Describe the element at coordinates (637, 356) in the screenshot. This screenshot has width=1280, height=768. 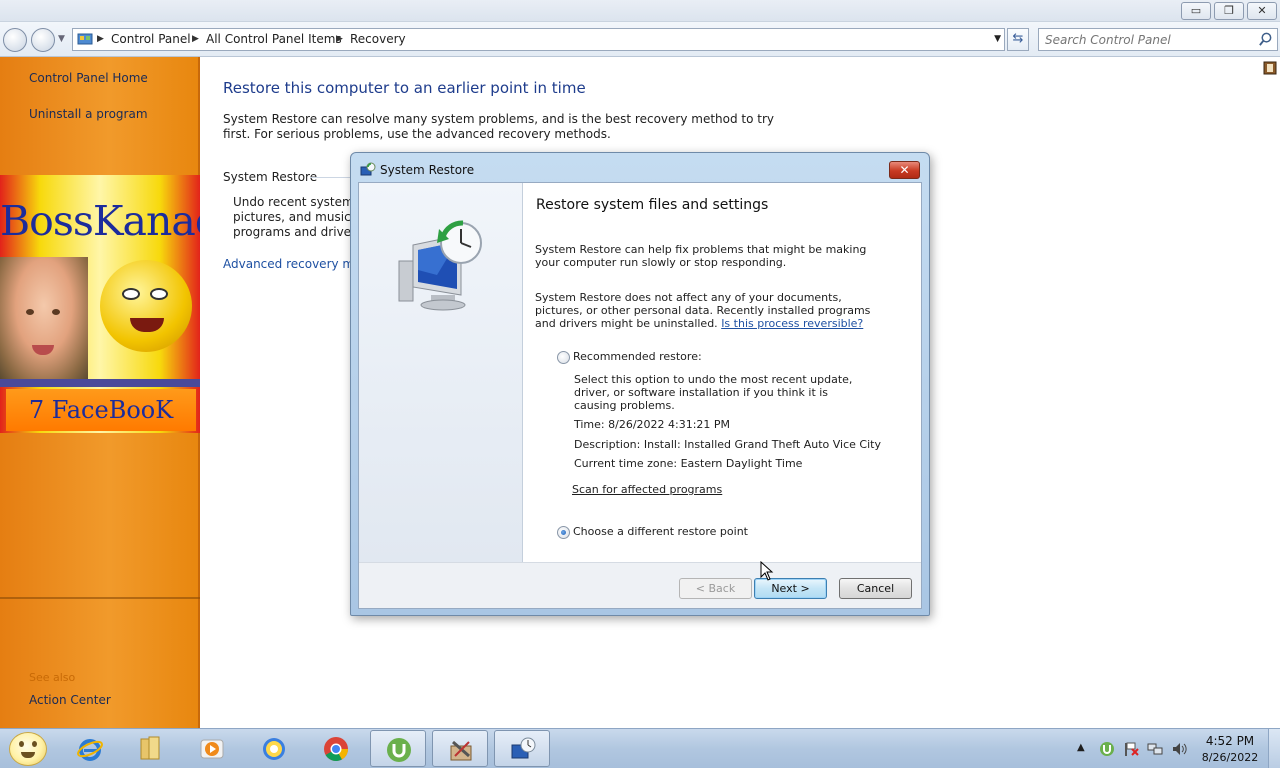
I see `recommended-restore-label: Recommended restore:` at that location.